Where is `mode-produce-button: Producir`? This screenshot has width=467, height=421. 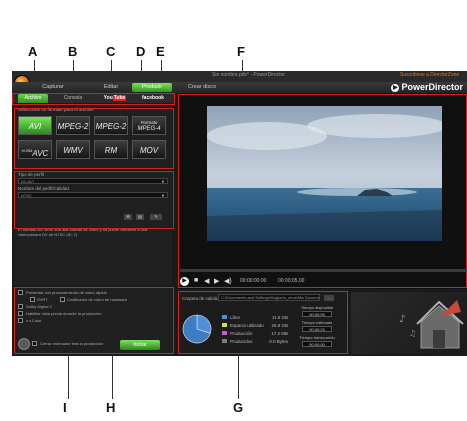
mode-produce-button: Producir is located at coordinates (152, 87).